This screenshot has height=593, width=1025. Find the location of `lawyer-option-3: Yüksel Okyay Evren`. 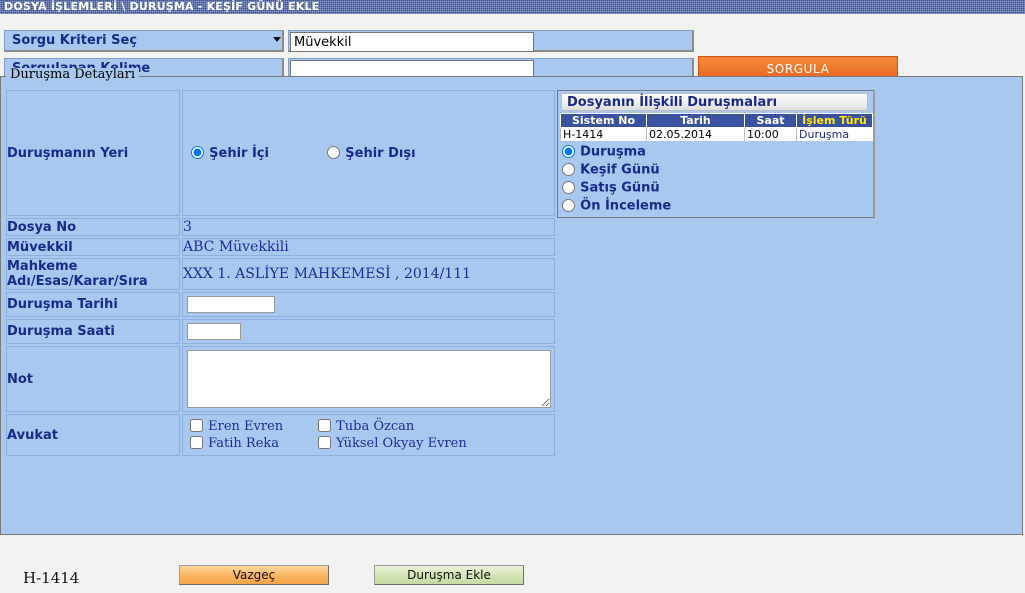

lawyer-option-3: Yüksel Okyay Evren is located at coordinates (436, 443).